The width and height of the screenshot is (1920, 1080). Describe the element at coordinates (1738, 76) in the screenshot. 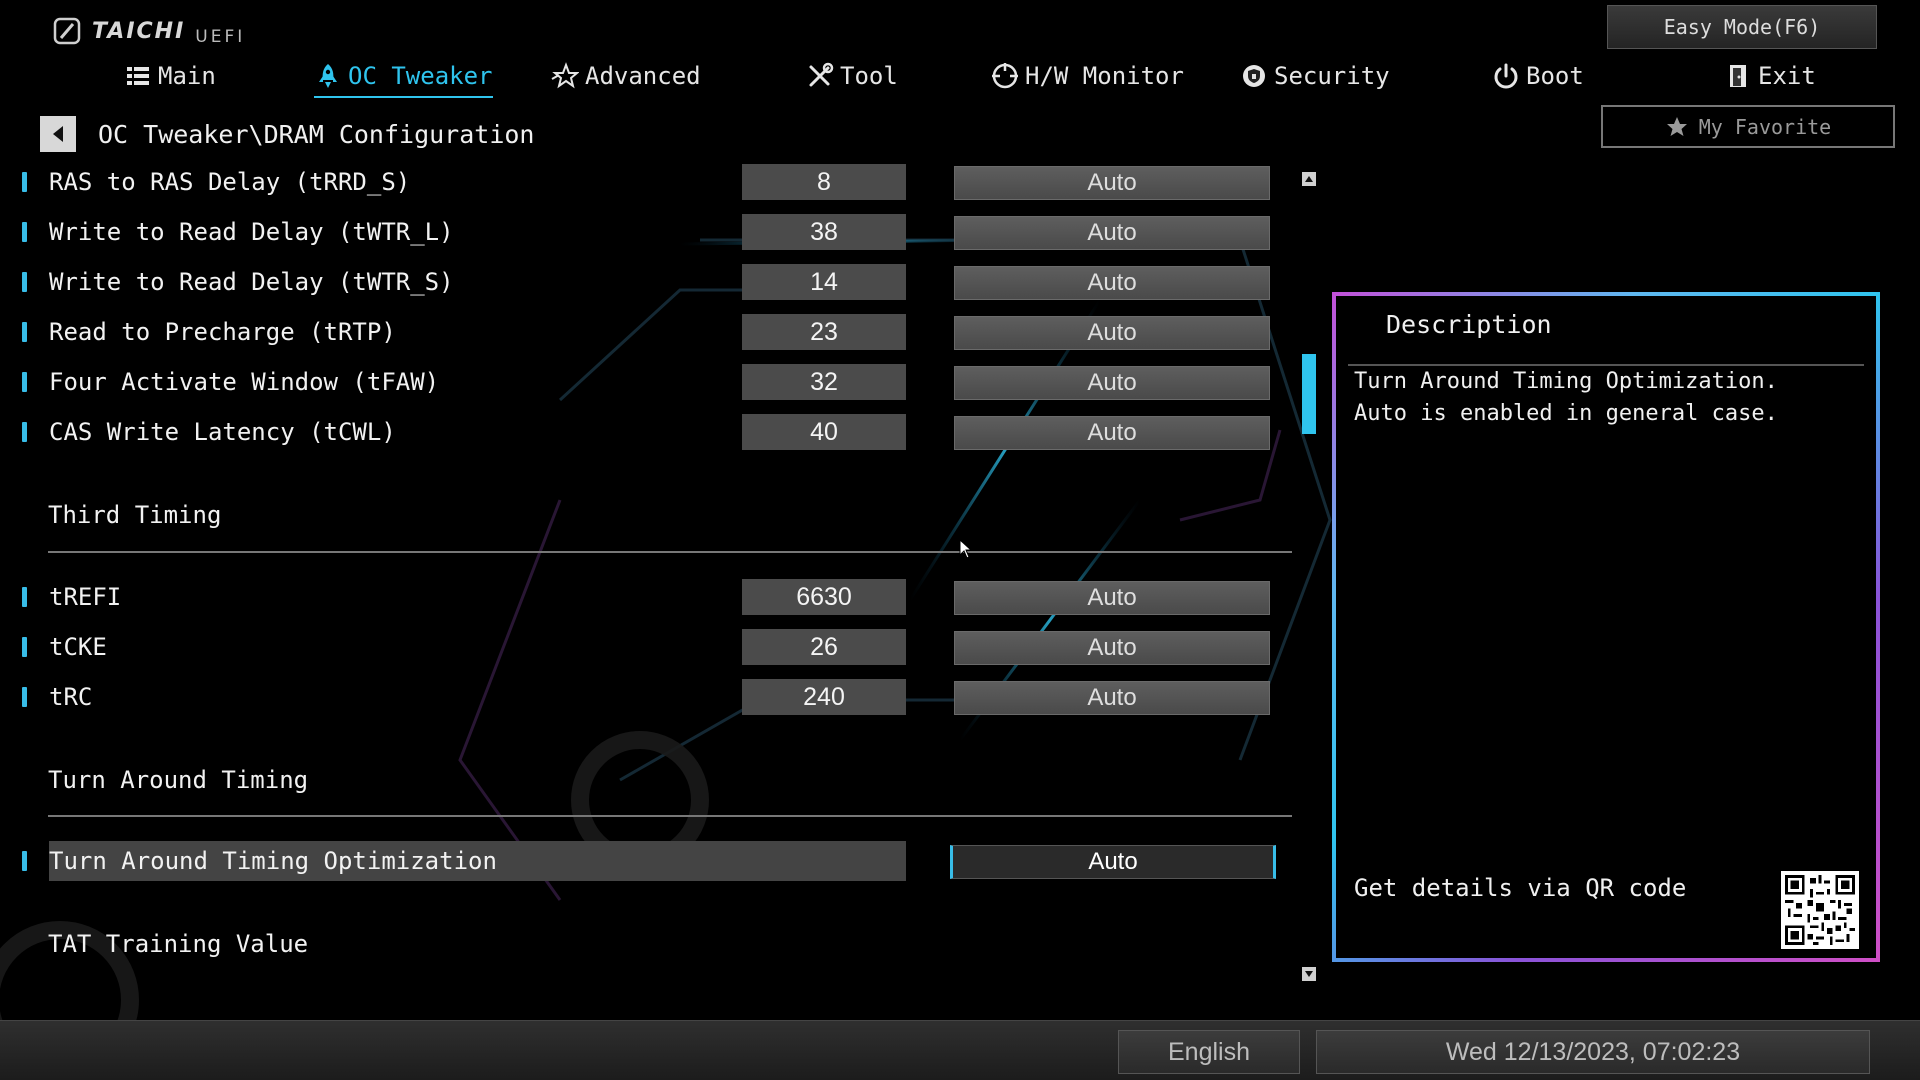

I see `exit-icon` at that location.